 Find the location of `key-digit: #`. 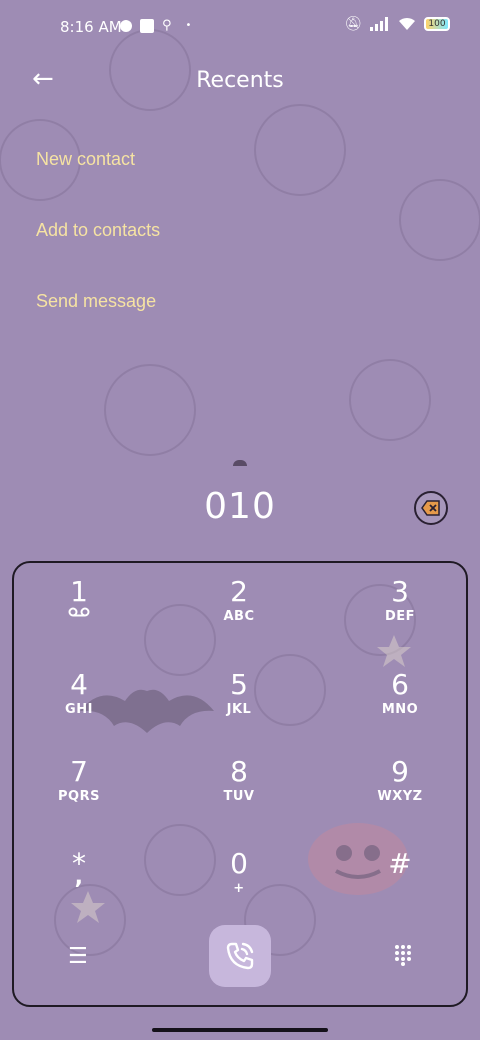

key-digit: # is located at coordinates (400, 863).